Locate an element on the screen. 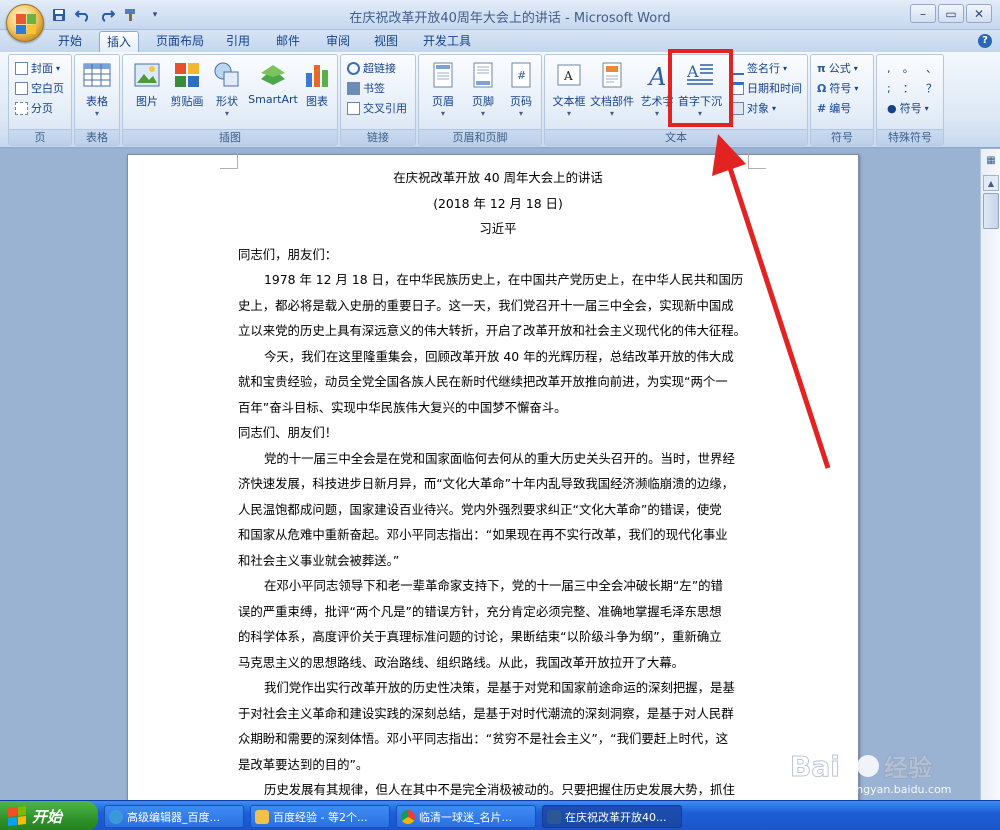  doc-line: 人民温饱都成问题，国家建设百业待兴。党内外强烈要求纠正“文化大革命”的错误，使党 is located at coordinates (480, 509).